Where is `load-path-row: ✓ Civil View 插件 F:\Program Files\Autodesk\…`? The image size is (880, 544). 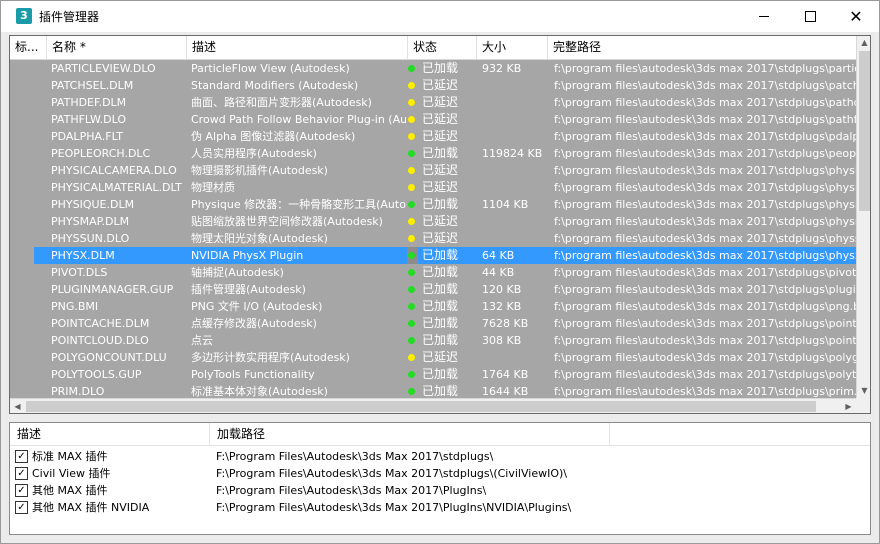
load-path-row: ✓ Civil View 插件 F:\Program Files\Autodesk\… is located at coordinates (440, 473).